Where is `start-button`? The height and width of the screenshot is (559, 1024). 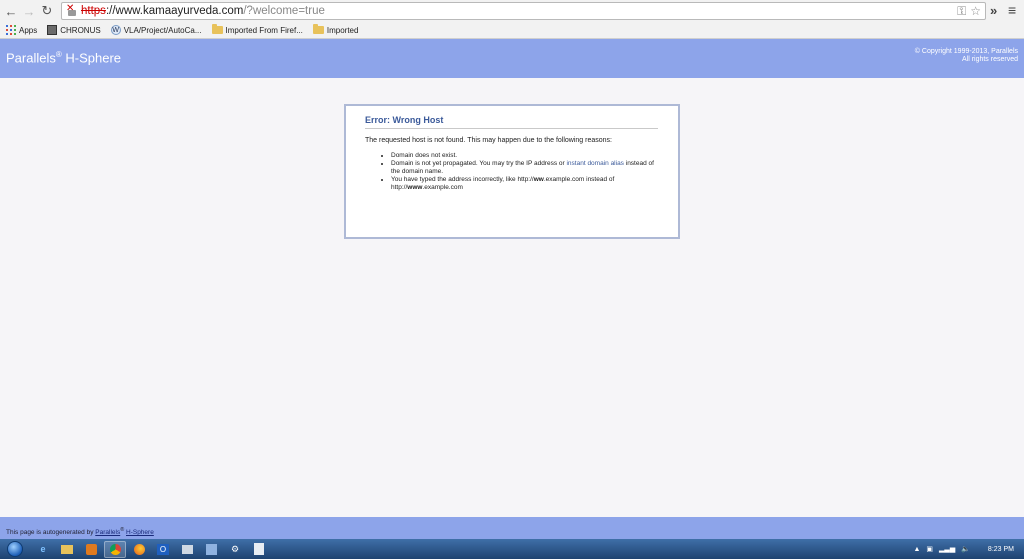 start-button is located at coordinates (15, 549).